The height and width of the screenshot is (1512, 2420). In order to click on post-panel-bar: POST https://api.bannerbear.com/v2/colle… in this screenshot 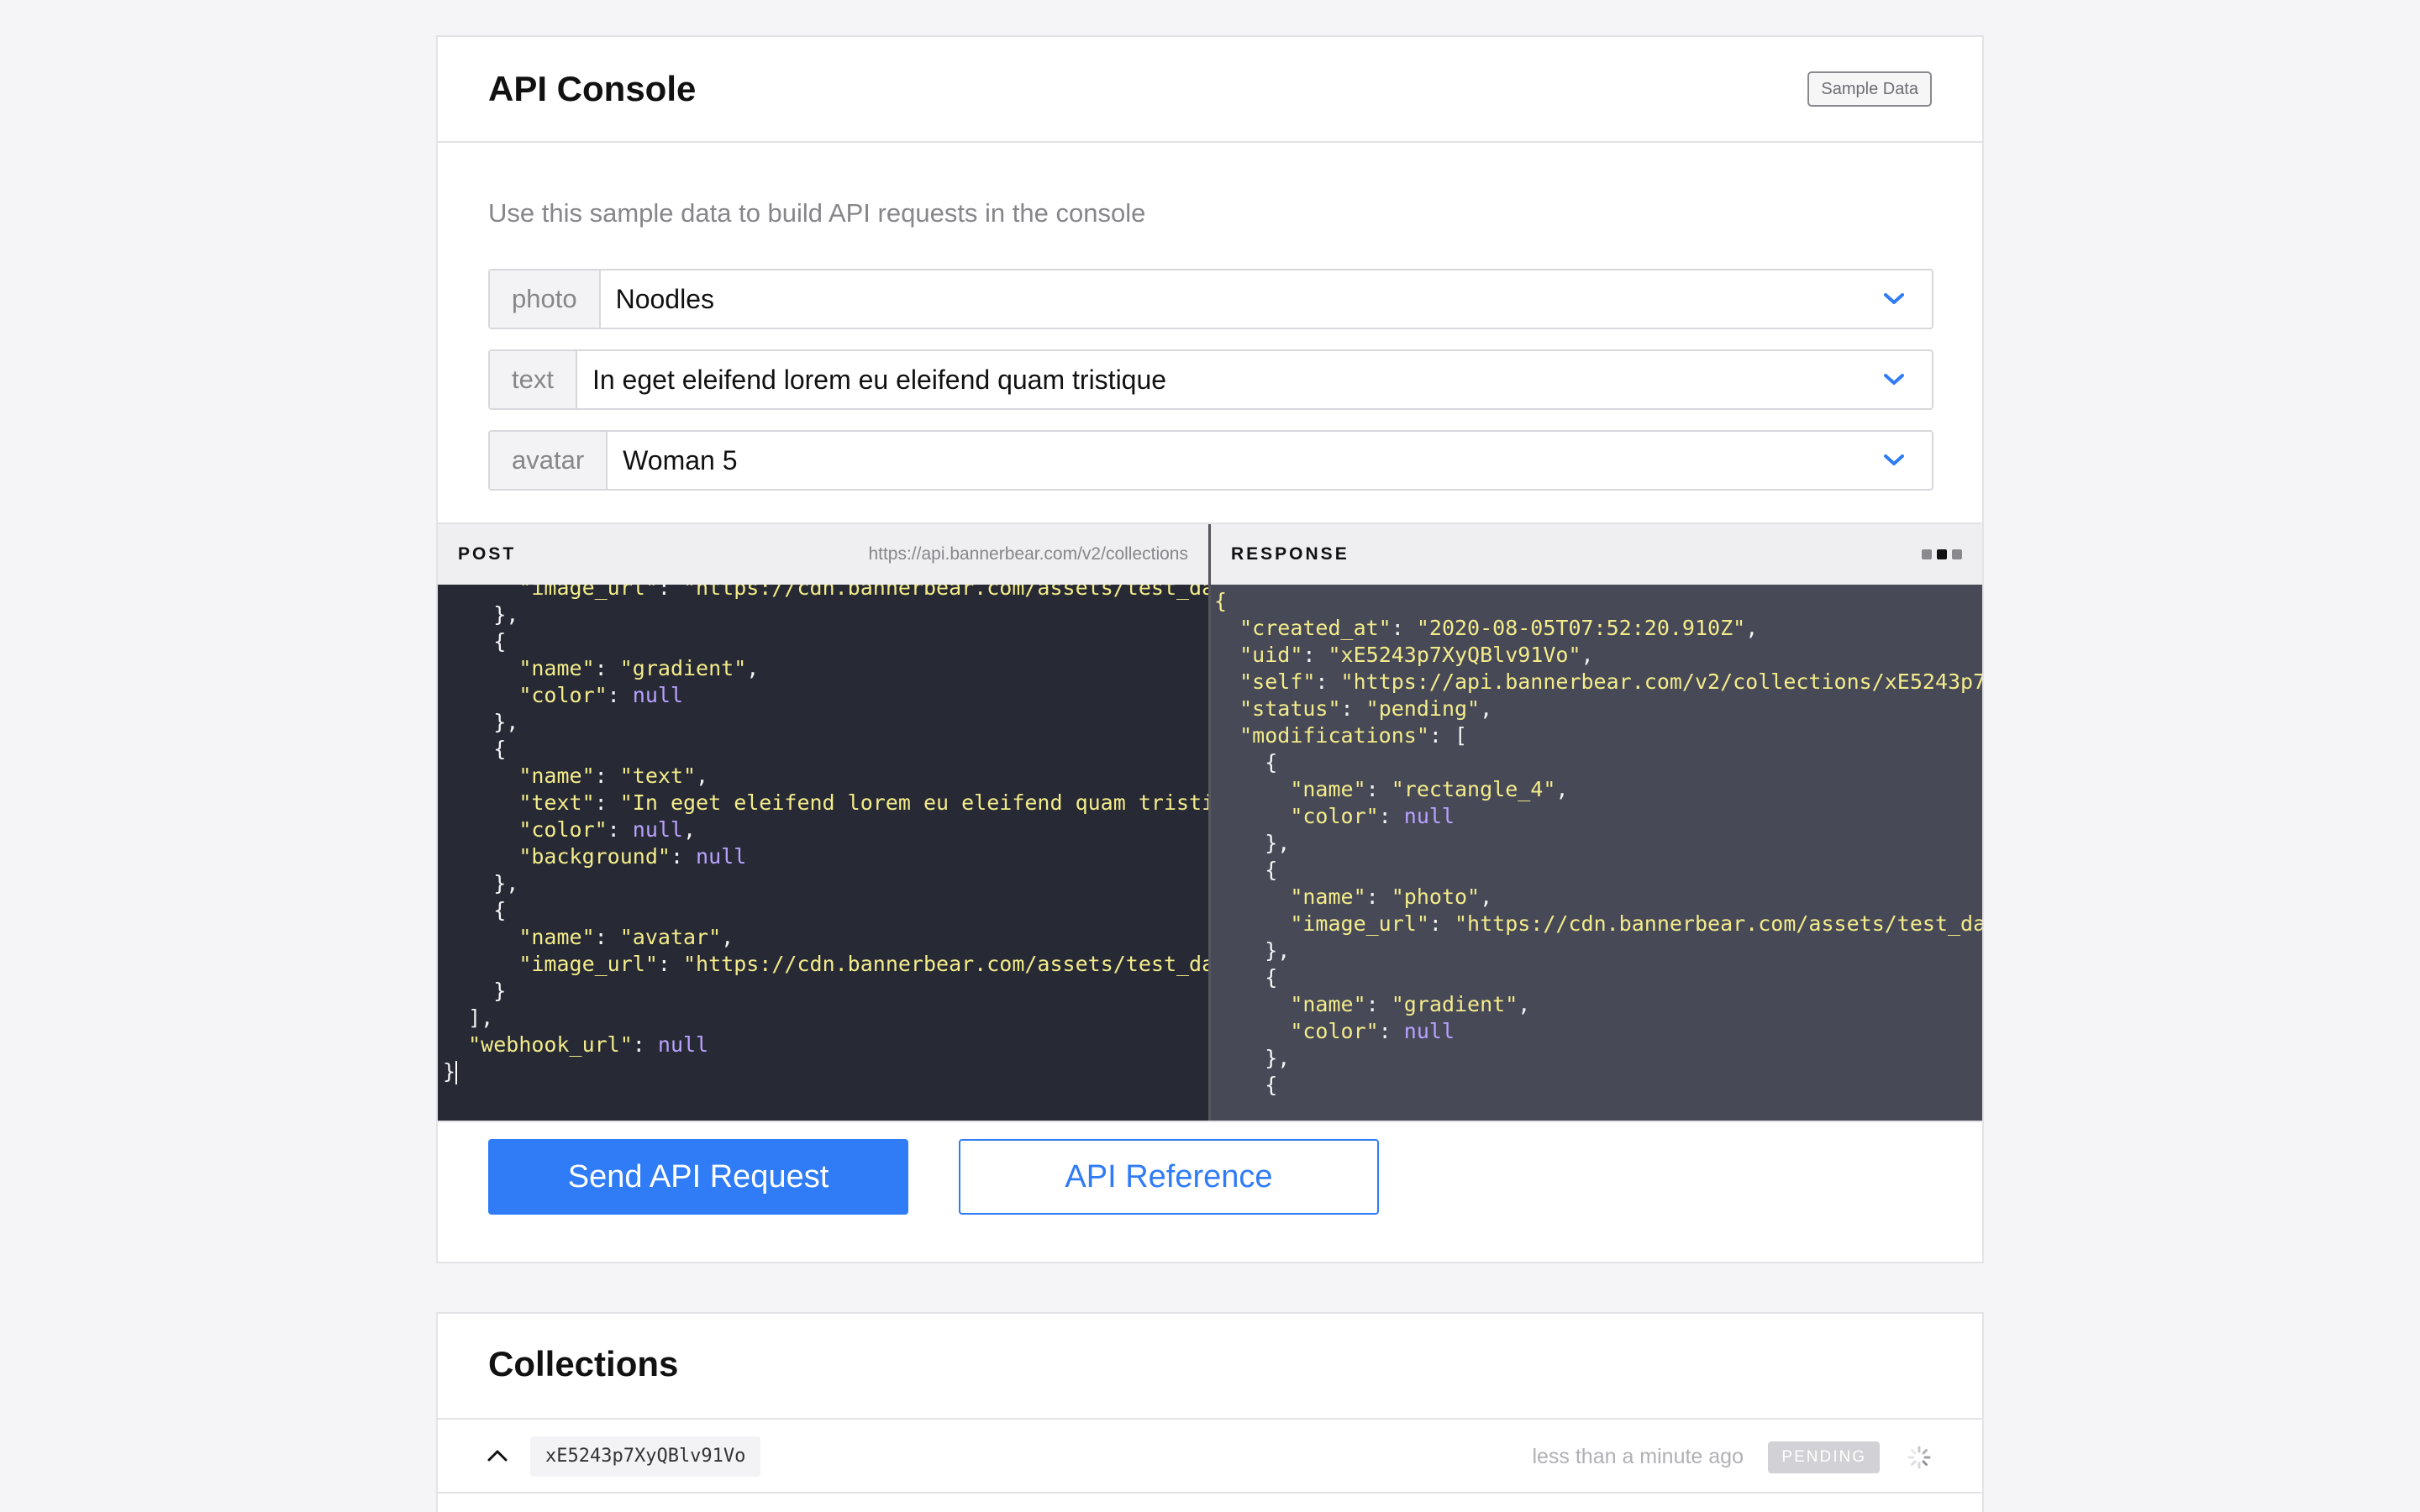, I will do `click(823, 554)`.